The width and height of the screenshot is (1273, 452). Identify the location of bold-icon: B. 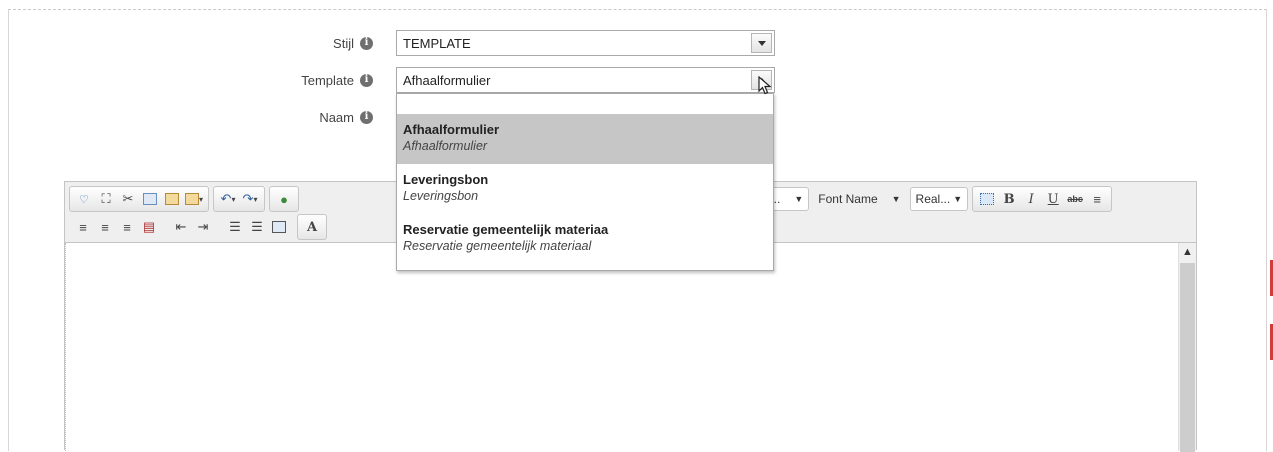
(1009, 199).